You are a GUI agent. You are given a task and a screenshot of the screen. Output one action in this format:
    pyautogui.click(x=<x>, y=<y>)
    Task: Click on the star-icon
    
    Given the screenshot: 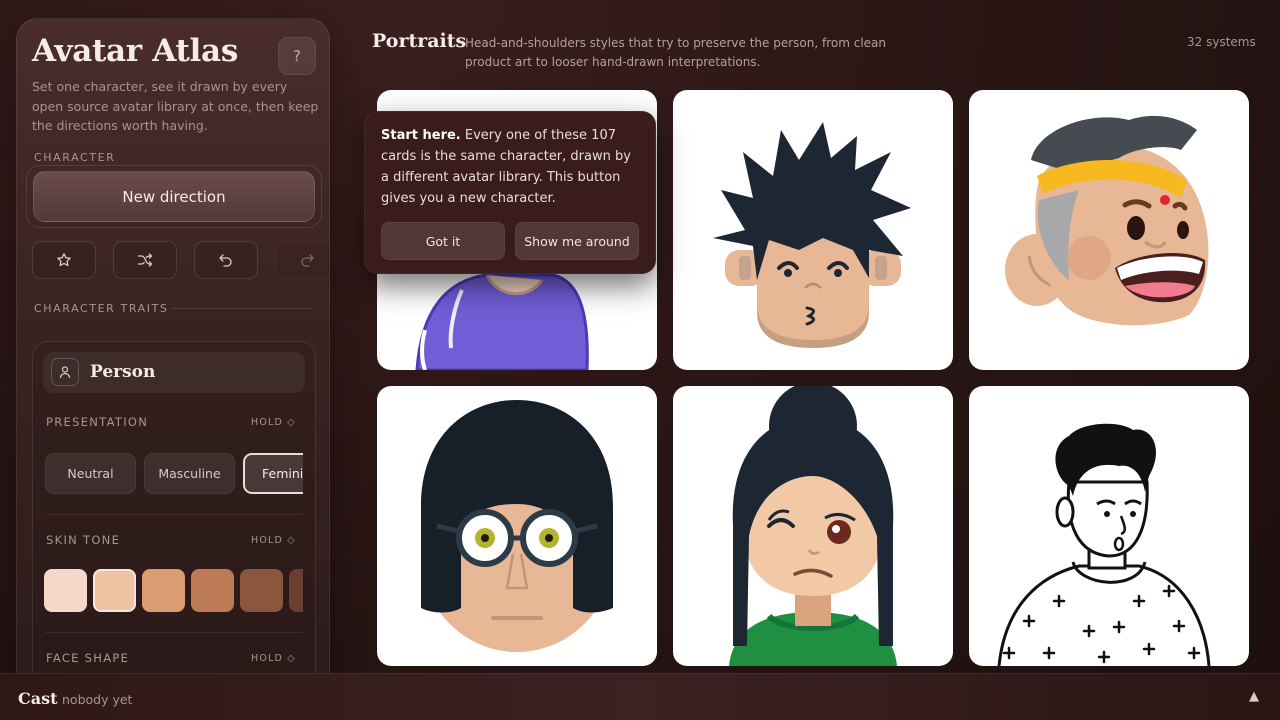 What is the action you would take?
    pyautogui.click(x=64, y=260)
    